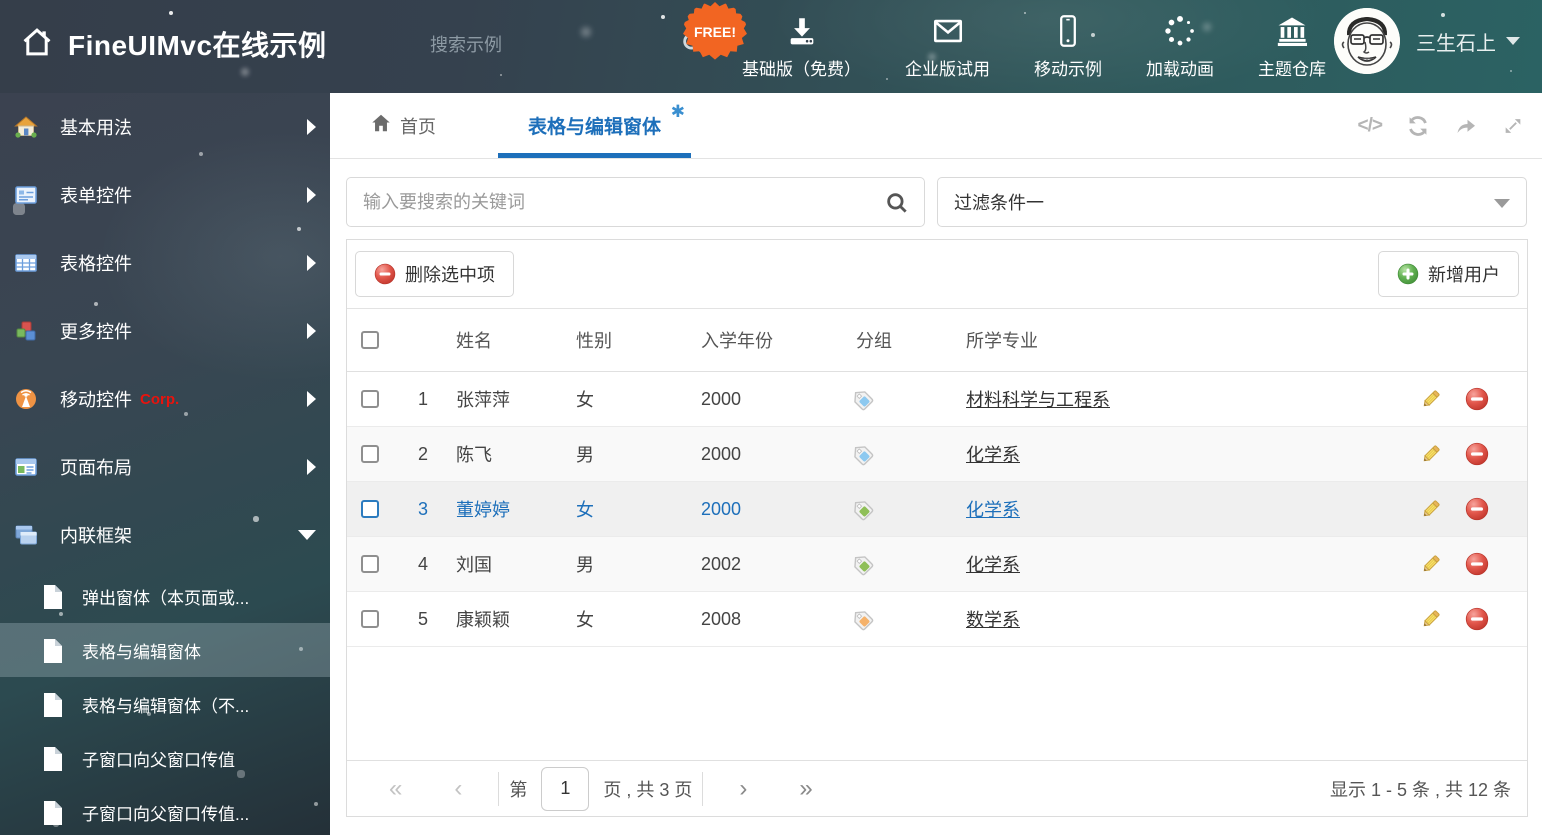 This screenshot has width=1542, height=835. Describe the element at coordinates (585, 565) in the screenshot. I see `cell-gender: 男` at that location.